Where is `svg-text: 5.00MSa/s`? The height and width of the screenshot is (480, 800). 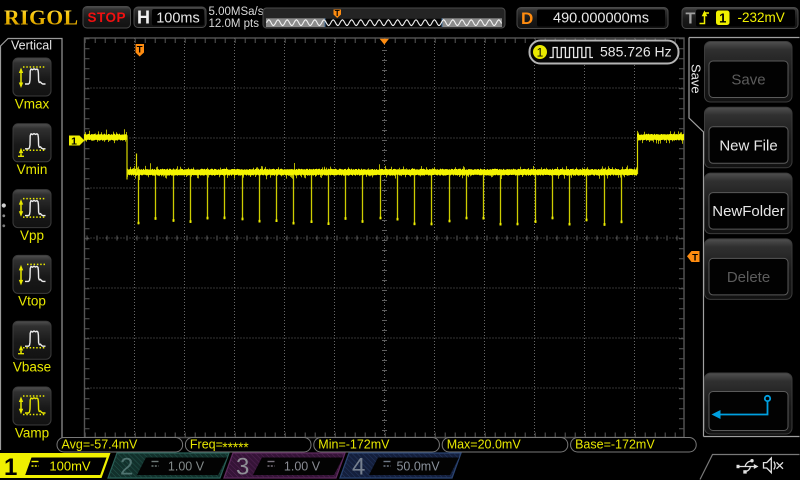 svg-text: 5.00MSa/s is located at coordinates (236, 12).